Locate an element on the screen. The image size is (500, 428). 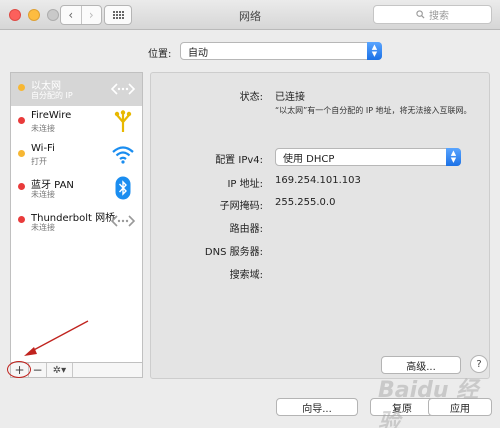
search-placeholder: 搜索 is located at coordinates (439, 16).